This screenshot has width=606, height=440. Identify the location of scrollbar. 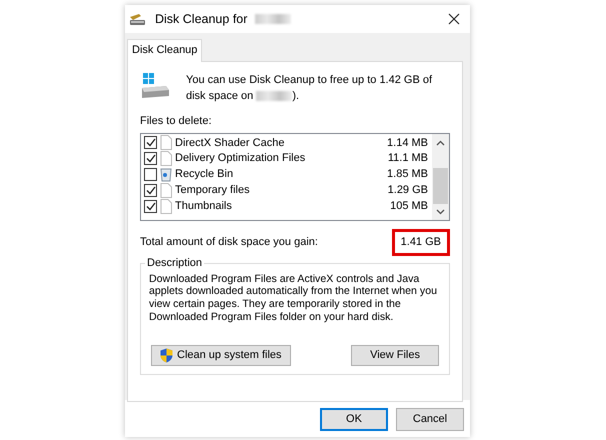
(440, 177).